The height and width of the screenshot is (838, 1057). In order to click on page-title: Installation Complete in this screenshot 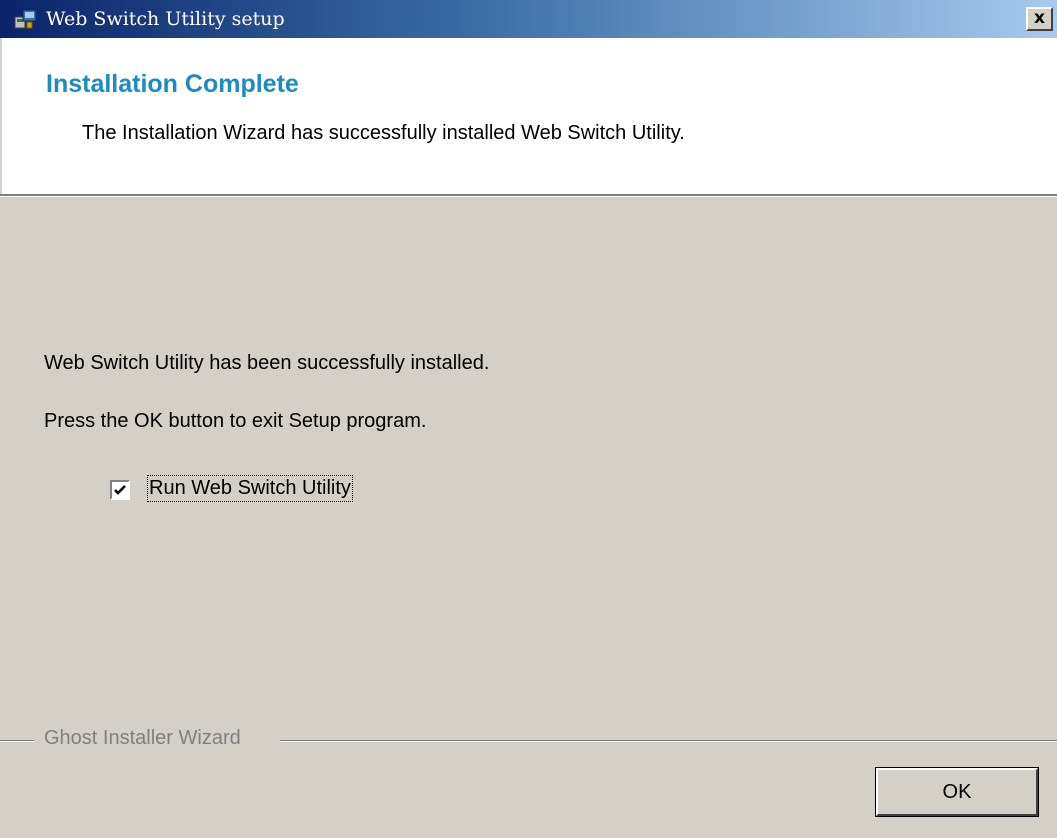, I will do `click(172, 84)`.